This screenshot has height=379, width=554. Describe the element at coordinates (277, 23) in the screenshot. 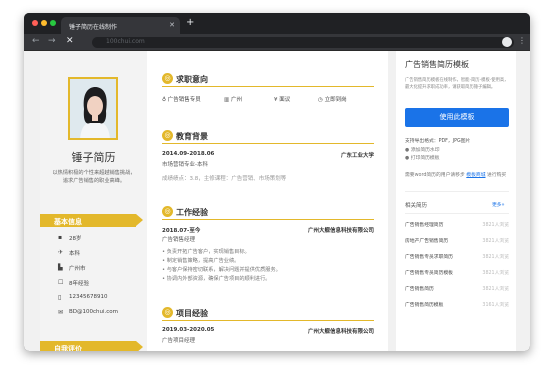

I see `title-bar: 锤子简历在线制作 ✕ +` at that location.